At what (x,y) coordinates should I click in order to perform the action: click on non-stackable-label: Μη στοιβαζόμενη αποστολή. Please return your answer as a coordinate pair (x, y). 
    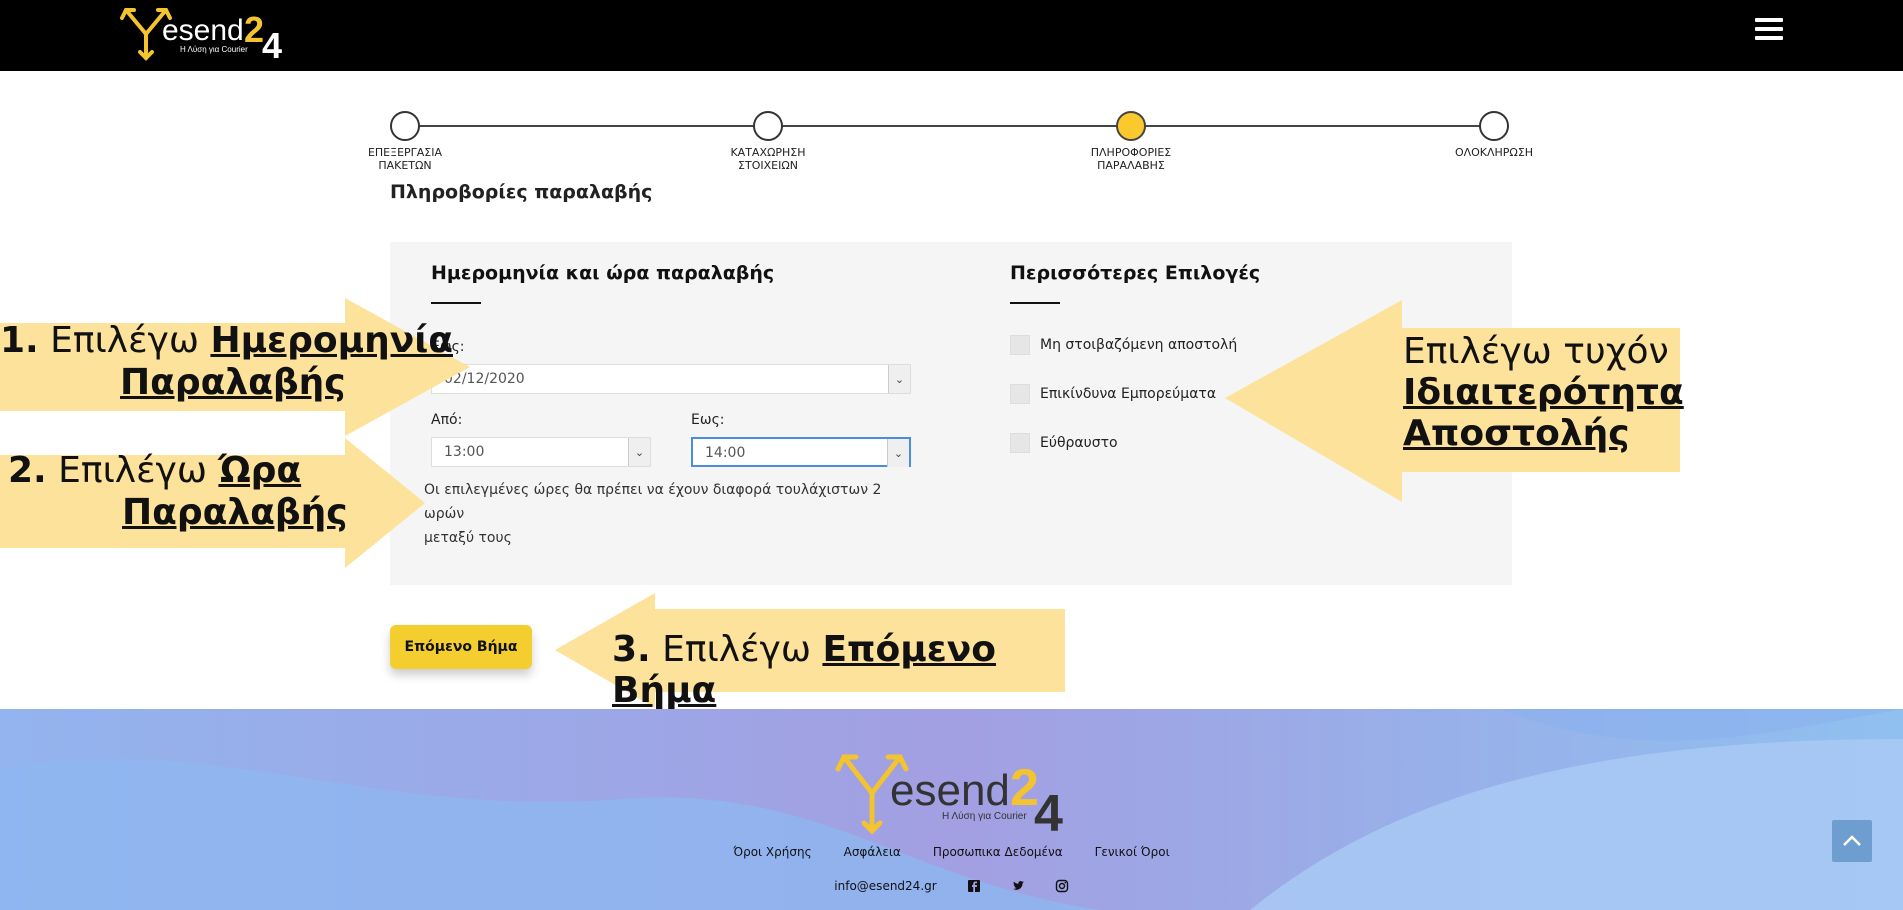
    Looking at the image, I should click on (1139, 345).